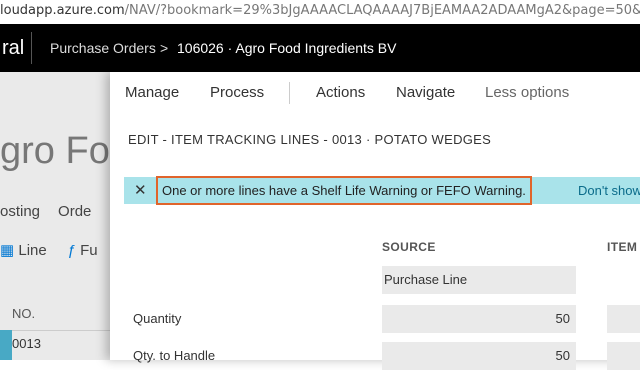 This screenshot has width=640, height=370. What do you see at coordinates (20, 211) in the screenshot?
I see `tab-posting: osting` at bounding box center [20, 211].